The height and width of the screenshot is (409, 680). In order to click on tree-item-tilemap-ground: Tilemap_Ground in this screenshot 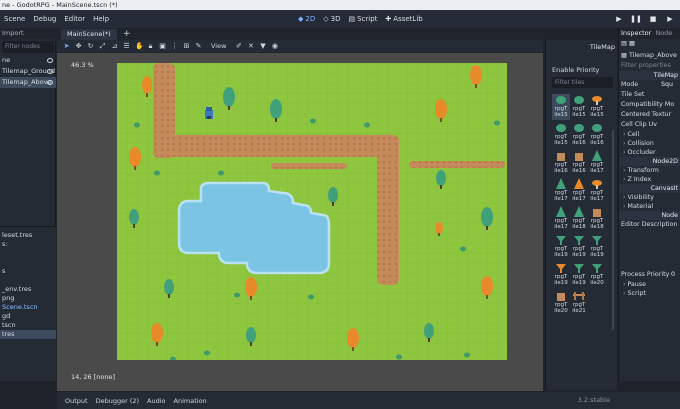, I will do `click(28, 71)`.